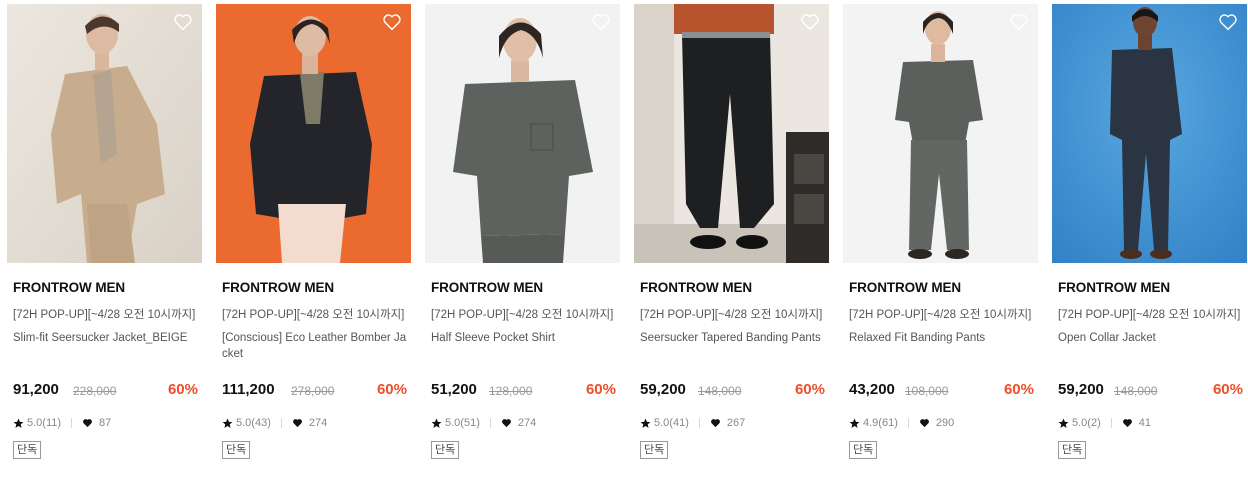  Describe the element at coordinates (483, 423) in the screenshot. I see `product-stats: 5.0(51) 274` at that location.